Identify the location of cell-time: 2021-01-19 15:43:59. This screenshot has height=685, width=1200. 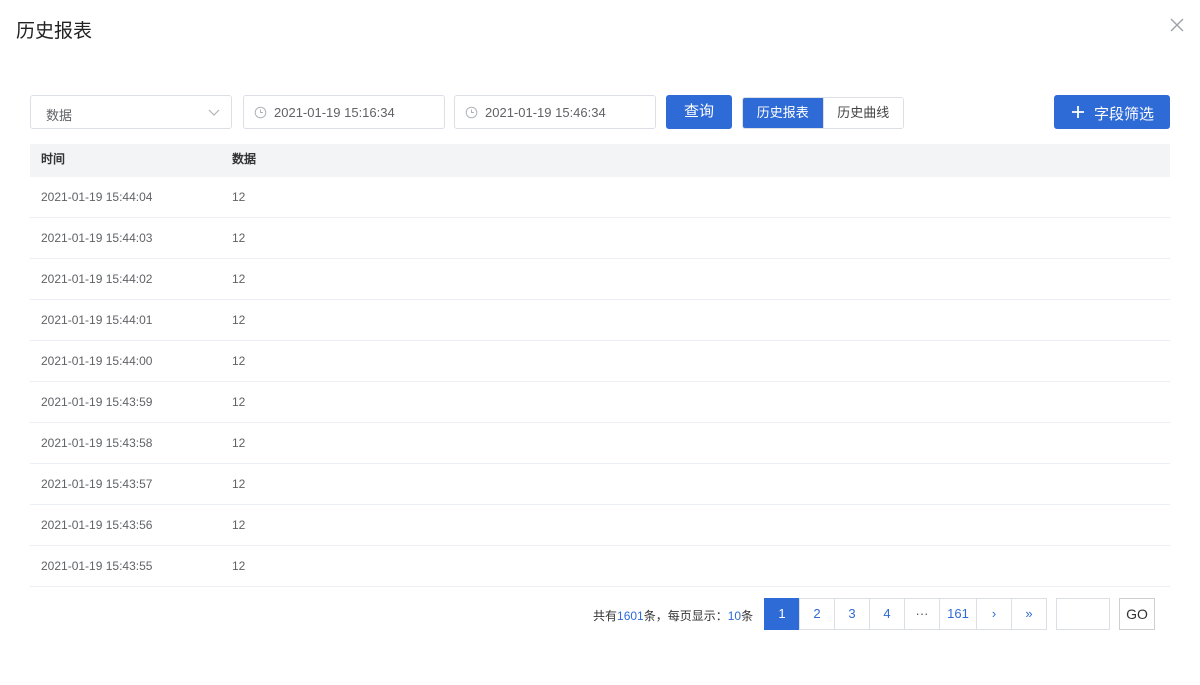
(97, 402).